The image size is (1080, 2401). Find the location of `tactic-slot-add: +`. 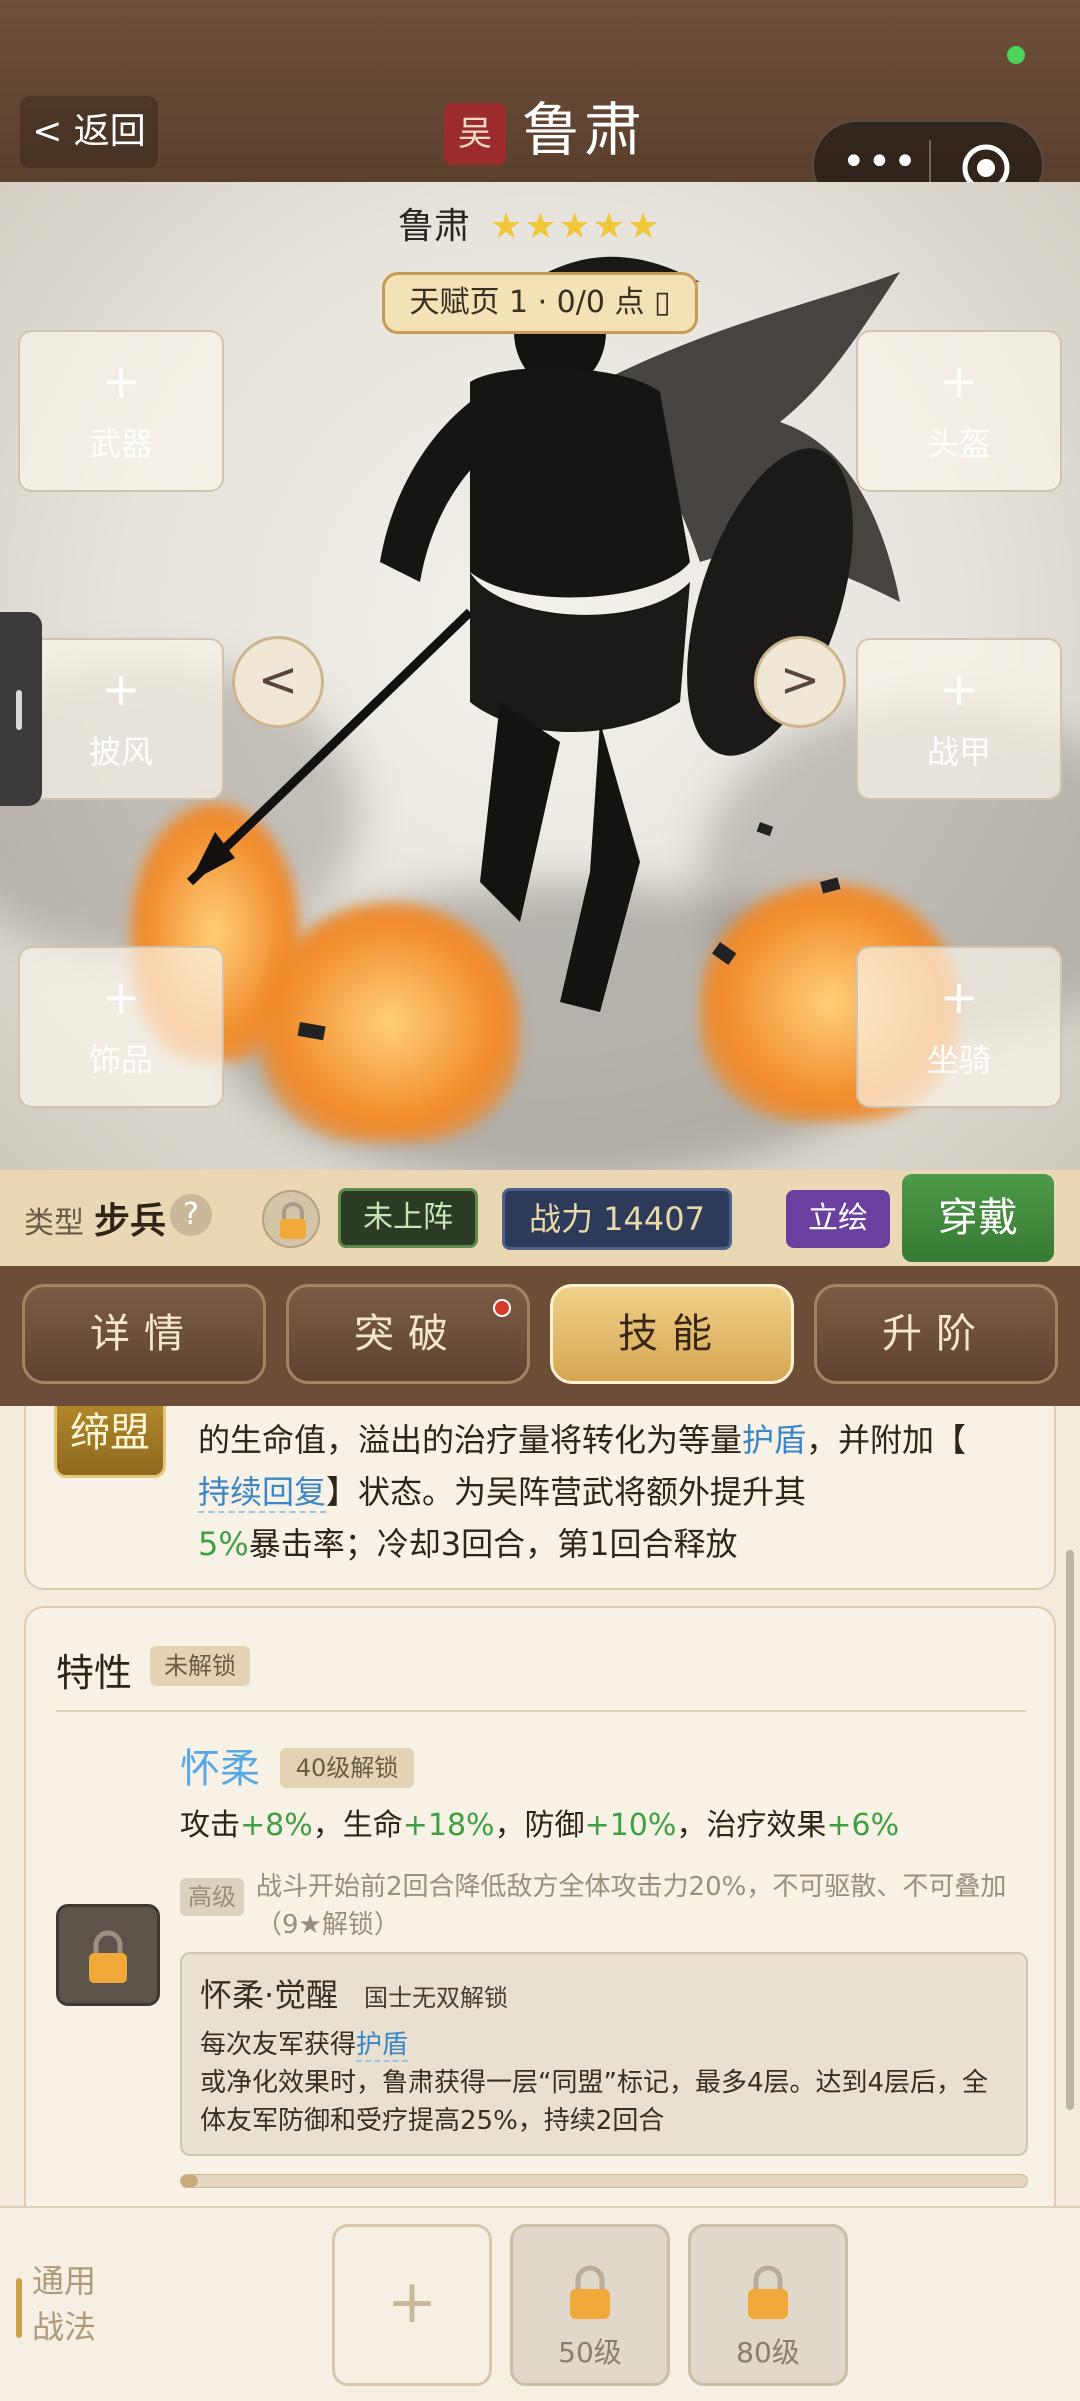

tactic-slot-add: + is located at coordinates (412, 2305).